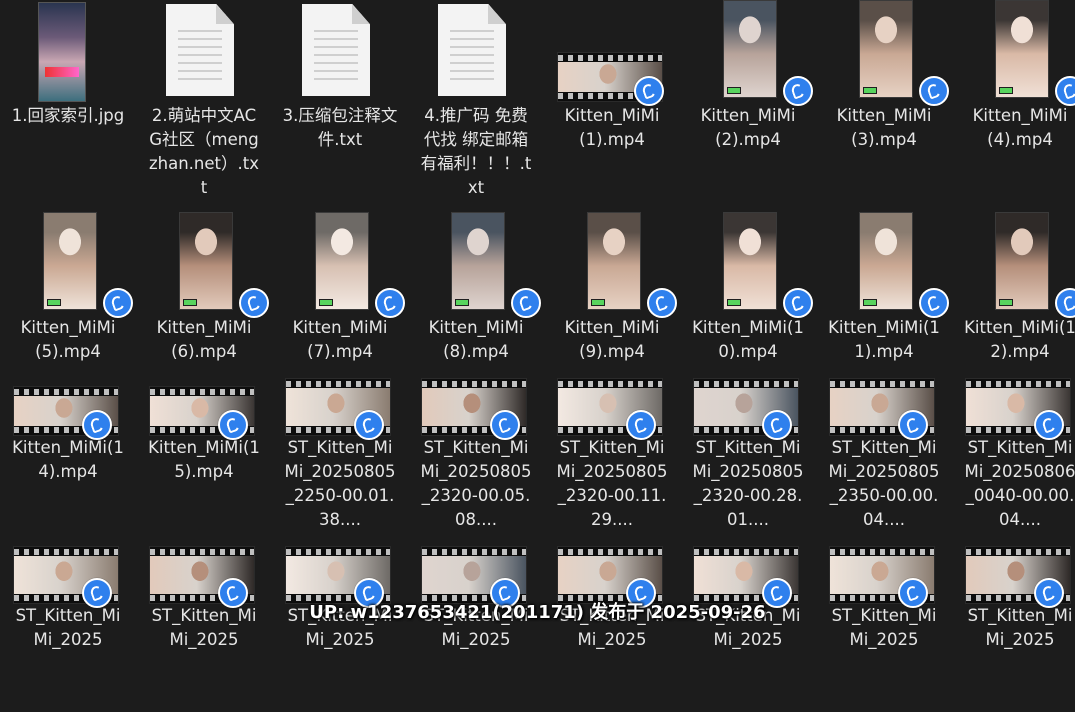 Image resolution: width=1075 pixels, height=712 pixels. I want to click on file-item: Kitten_MiMi(15).mp4, so click(204, 461).